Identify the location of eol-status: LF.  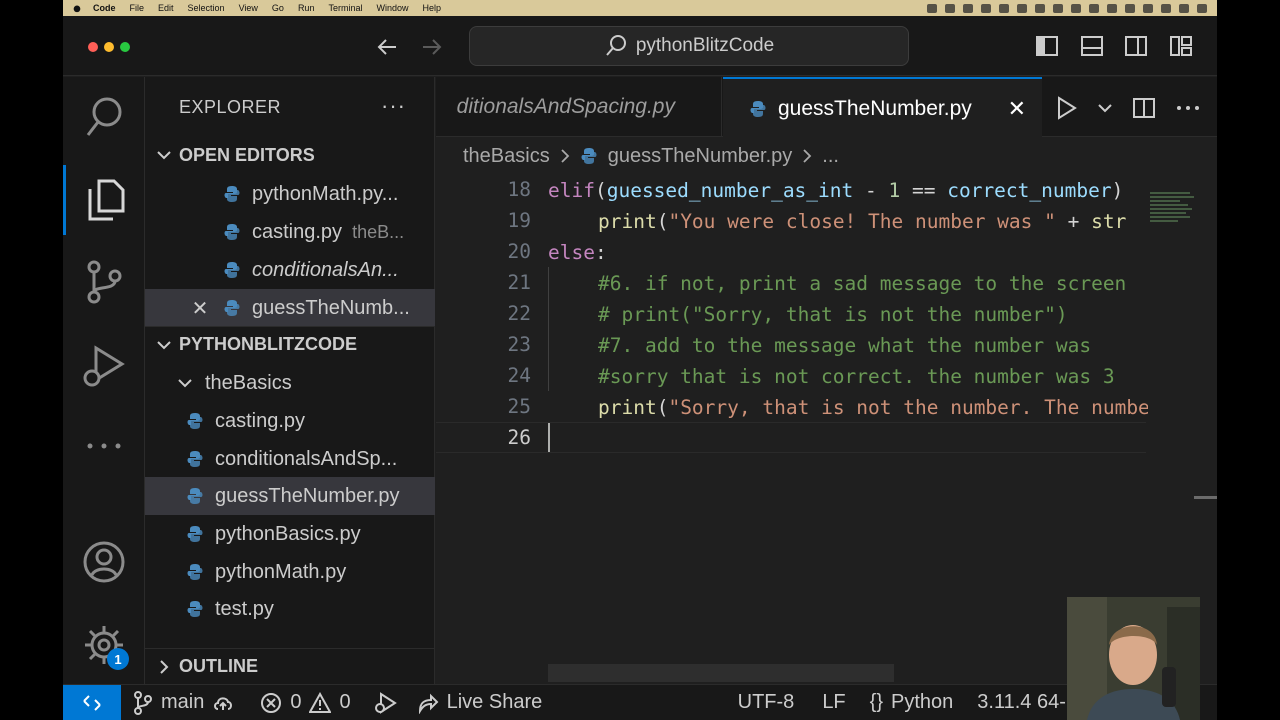
(833, 702).